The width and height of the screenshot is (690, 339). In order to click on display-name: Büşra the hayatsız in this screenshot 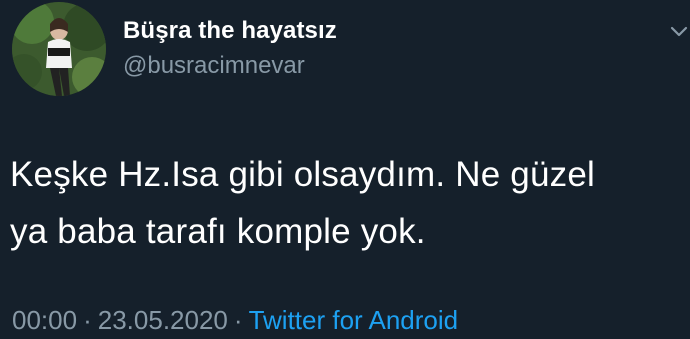, I will do `click(230, 31)`.